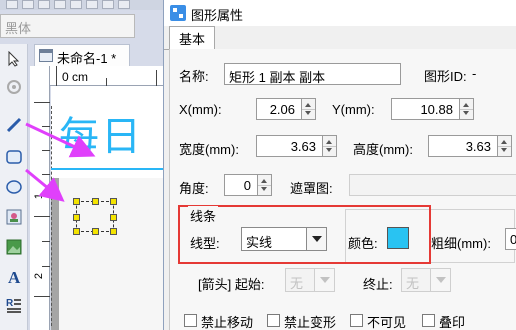 Image resolution: width=516 pixels, height=330 pixels. What do you see at coordinates (309, 109) in the screenshot?
I see `x-spinner` at bounding box center [309, 109].